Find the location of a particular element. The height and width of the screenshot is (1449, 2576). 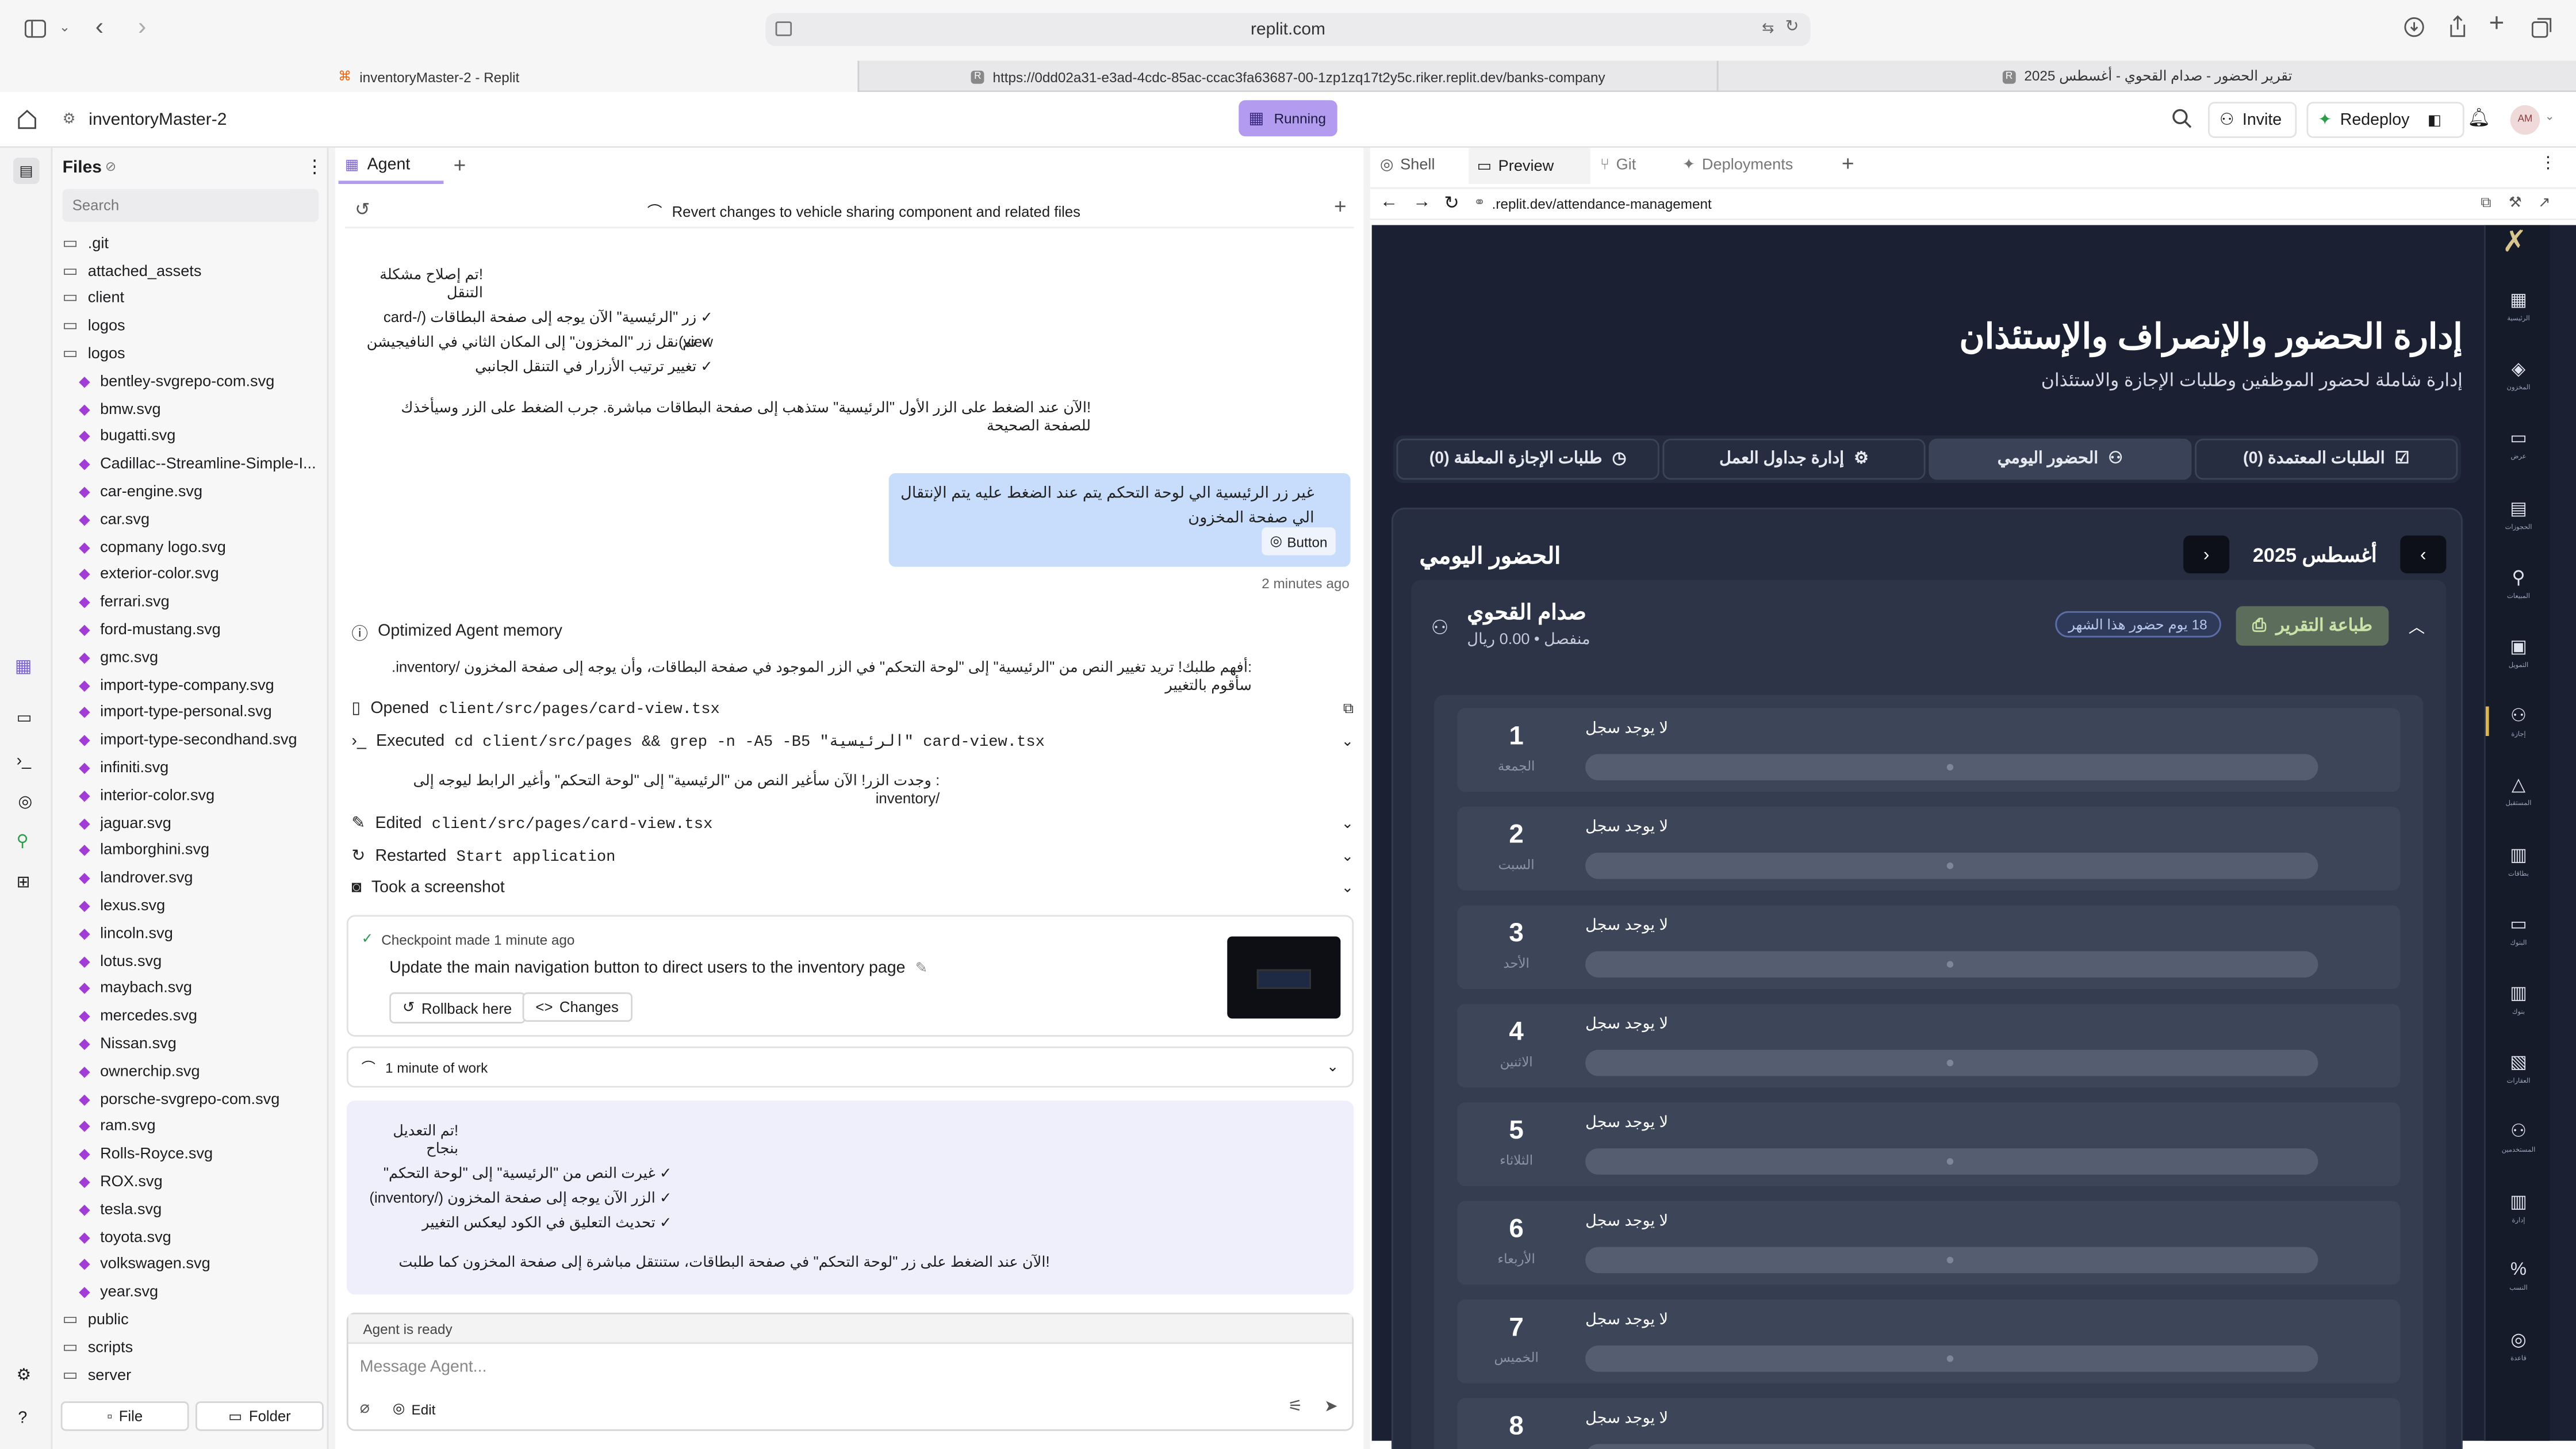

tab-git: ⑂ Git is located at coordinates (1618, 165).